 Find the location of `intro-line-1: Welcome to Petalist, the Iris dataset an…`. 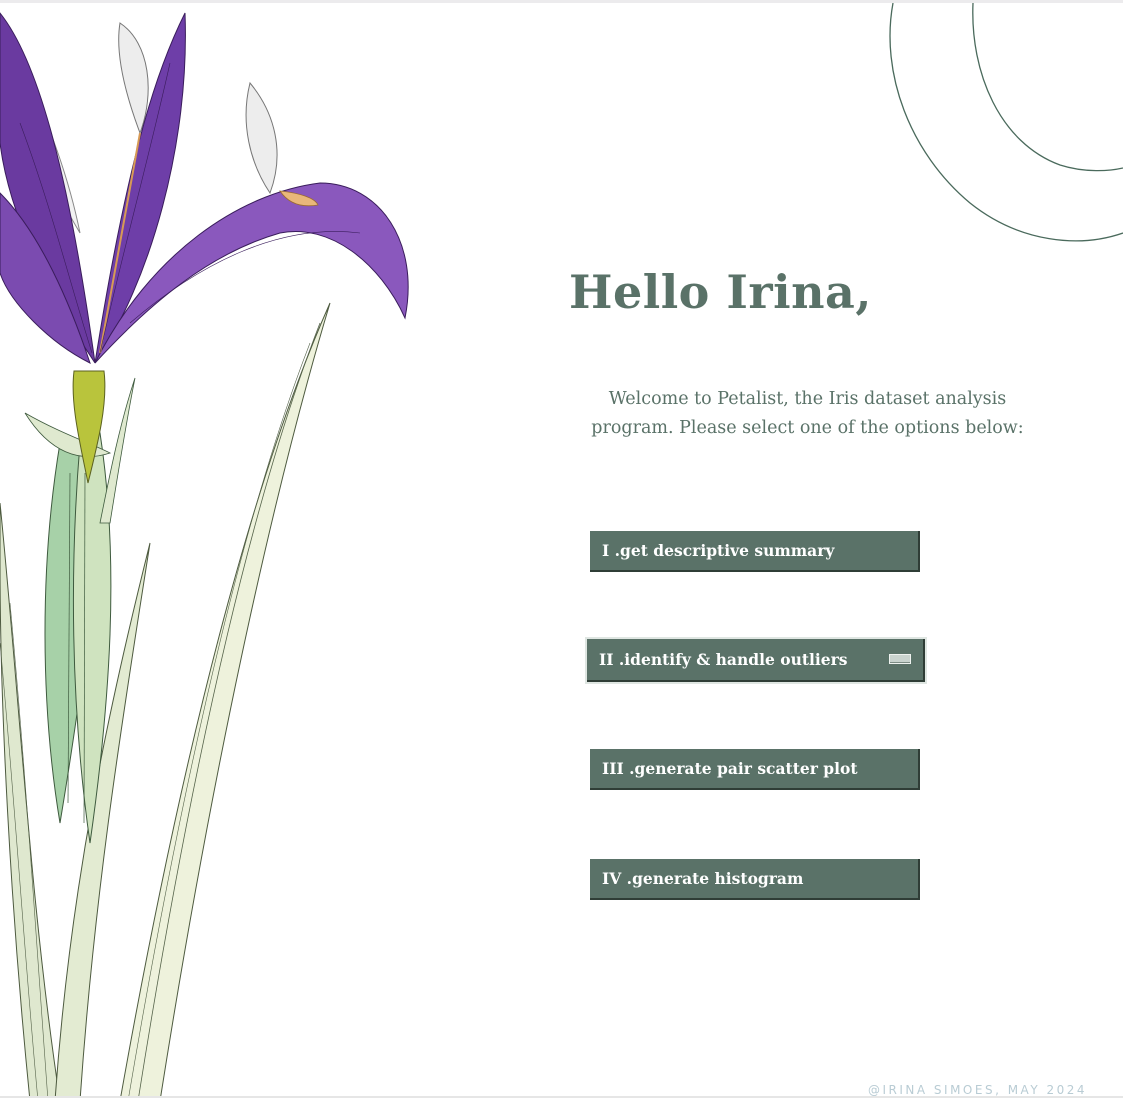

intro-line-1: Welcome to Petalist, the Iris dataset an… is located at coordinates (807, 399).